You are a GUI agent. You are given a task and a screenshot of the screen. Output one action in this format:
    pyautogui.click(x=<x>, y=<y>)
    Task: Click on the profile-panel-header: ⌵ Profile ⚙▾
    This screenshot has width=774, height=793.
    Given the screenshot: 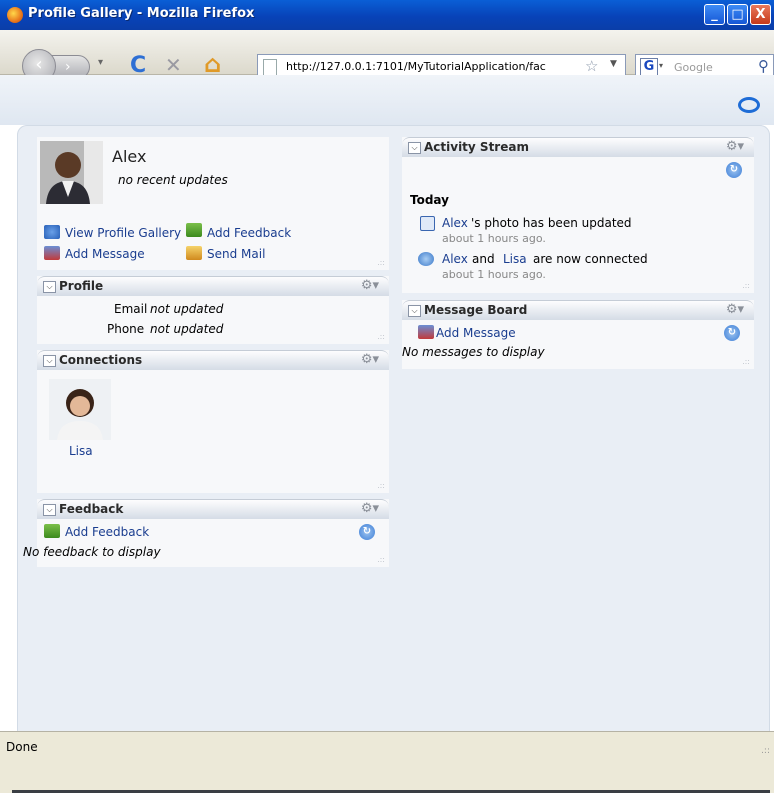 What is the action you would take?
    pyautogui.click(x=213, y=286)
    